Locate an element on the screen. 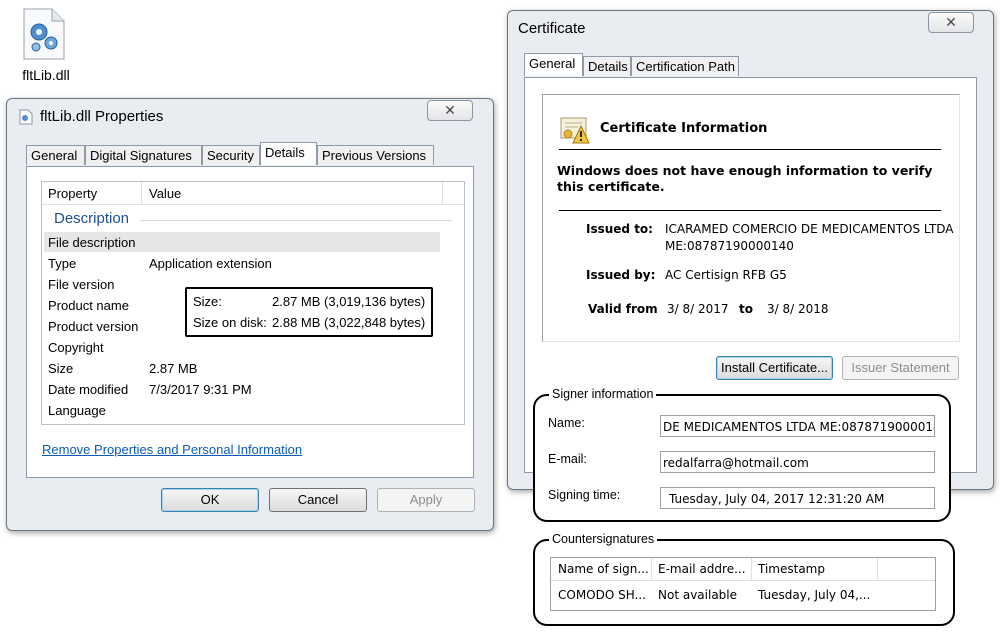 The width and height of the screenshot is (1000, 632). certificate-tab-strip: General Details Certification Path is located at coordinates (644, 65).